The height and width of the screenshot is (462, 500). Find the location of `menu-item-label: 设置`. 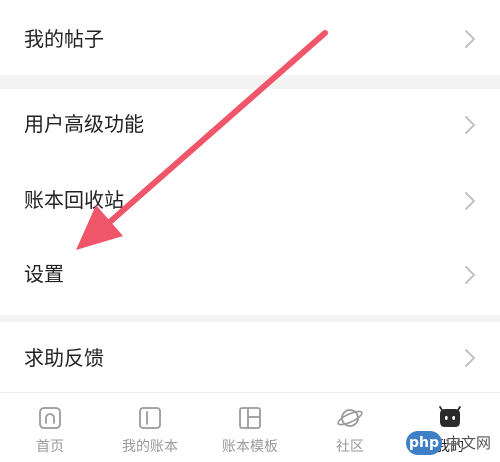

menu-item-label: 设置 is located at coordinates (44, 274).